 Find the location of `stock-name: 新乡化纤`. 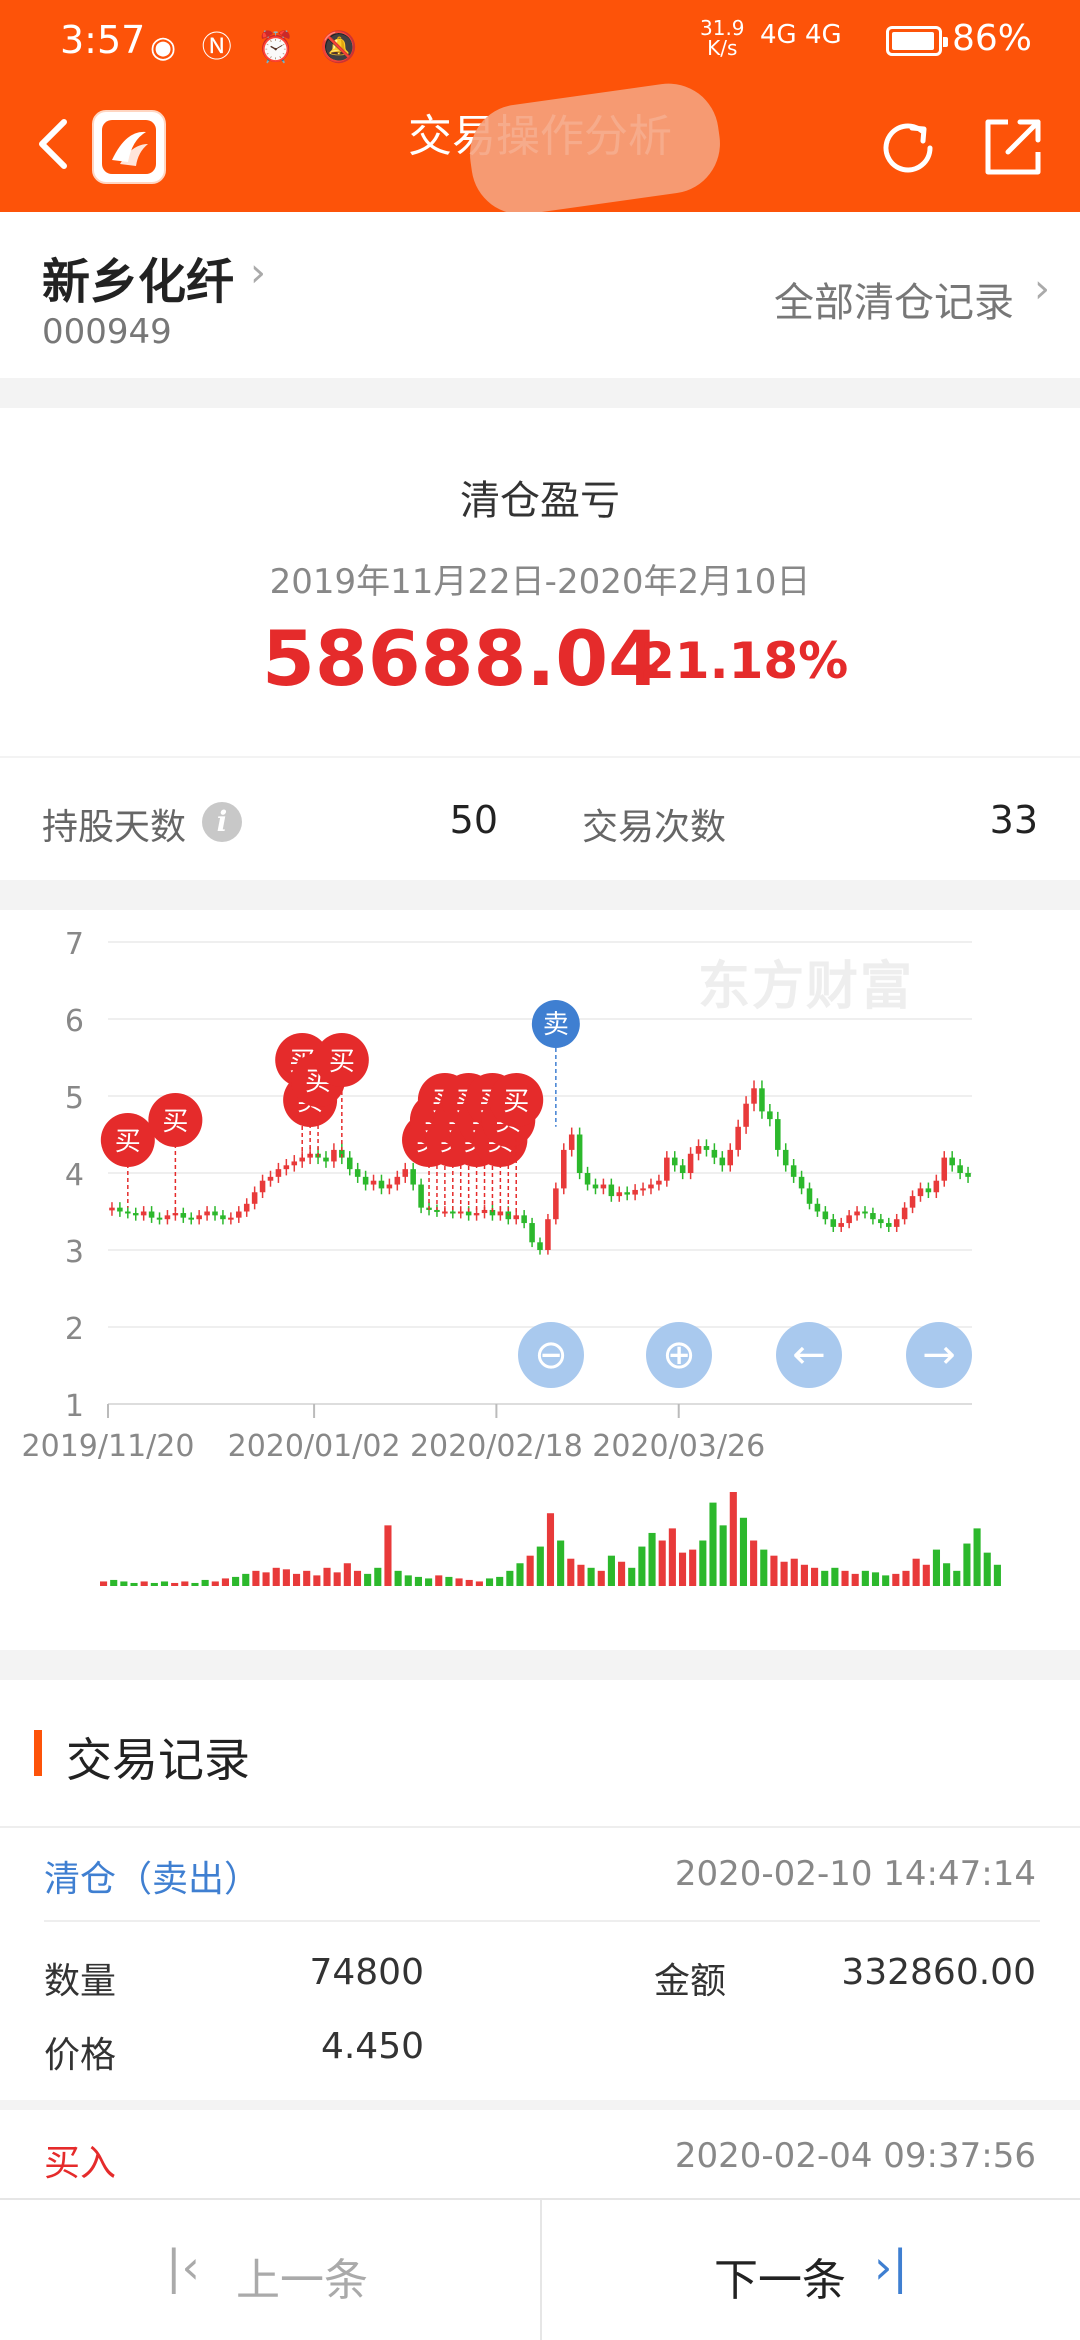

stock-name: 新乡化纤 is located at coordinates (138, 277).